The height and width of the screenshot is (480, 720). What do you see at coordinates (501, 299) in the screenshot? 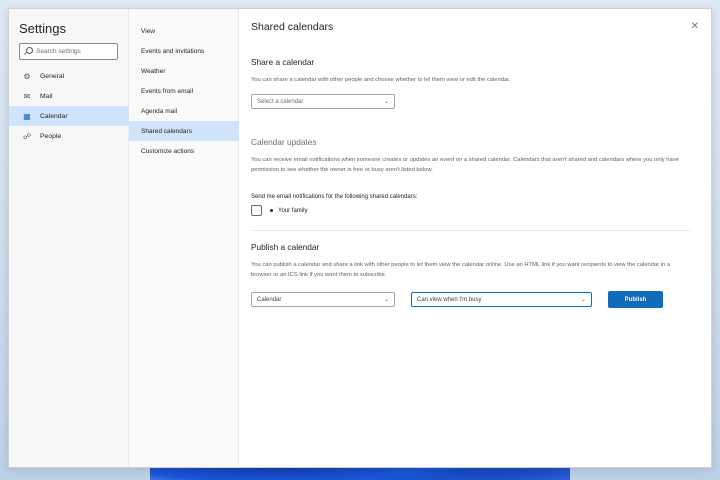
I see `publish-permission-select: Can view when I'm busy ⌄` at bounding box center [501, 299].